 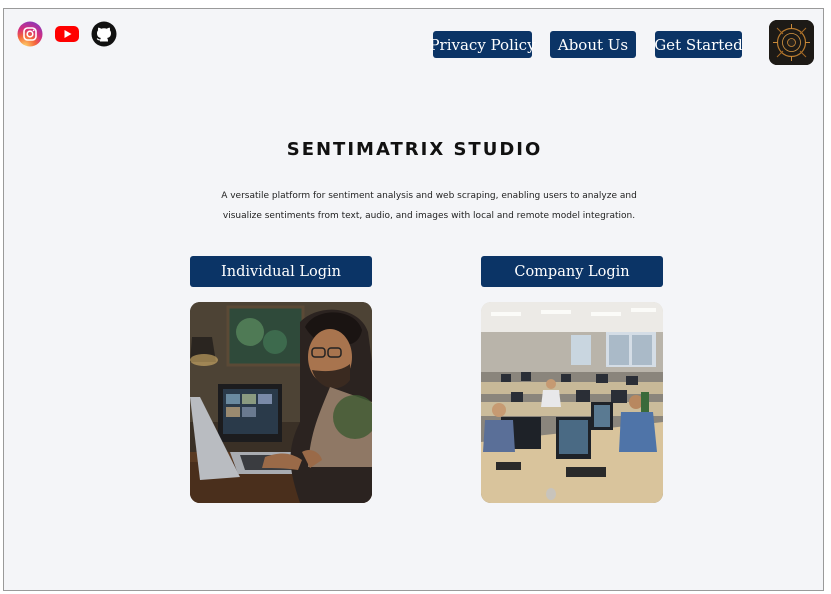 What do you see at coordinates (482, 44) in the screenshot?
I see `privacy-policy-button: Privacy Policy` at bounding box center [482, 44].